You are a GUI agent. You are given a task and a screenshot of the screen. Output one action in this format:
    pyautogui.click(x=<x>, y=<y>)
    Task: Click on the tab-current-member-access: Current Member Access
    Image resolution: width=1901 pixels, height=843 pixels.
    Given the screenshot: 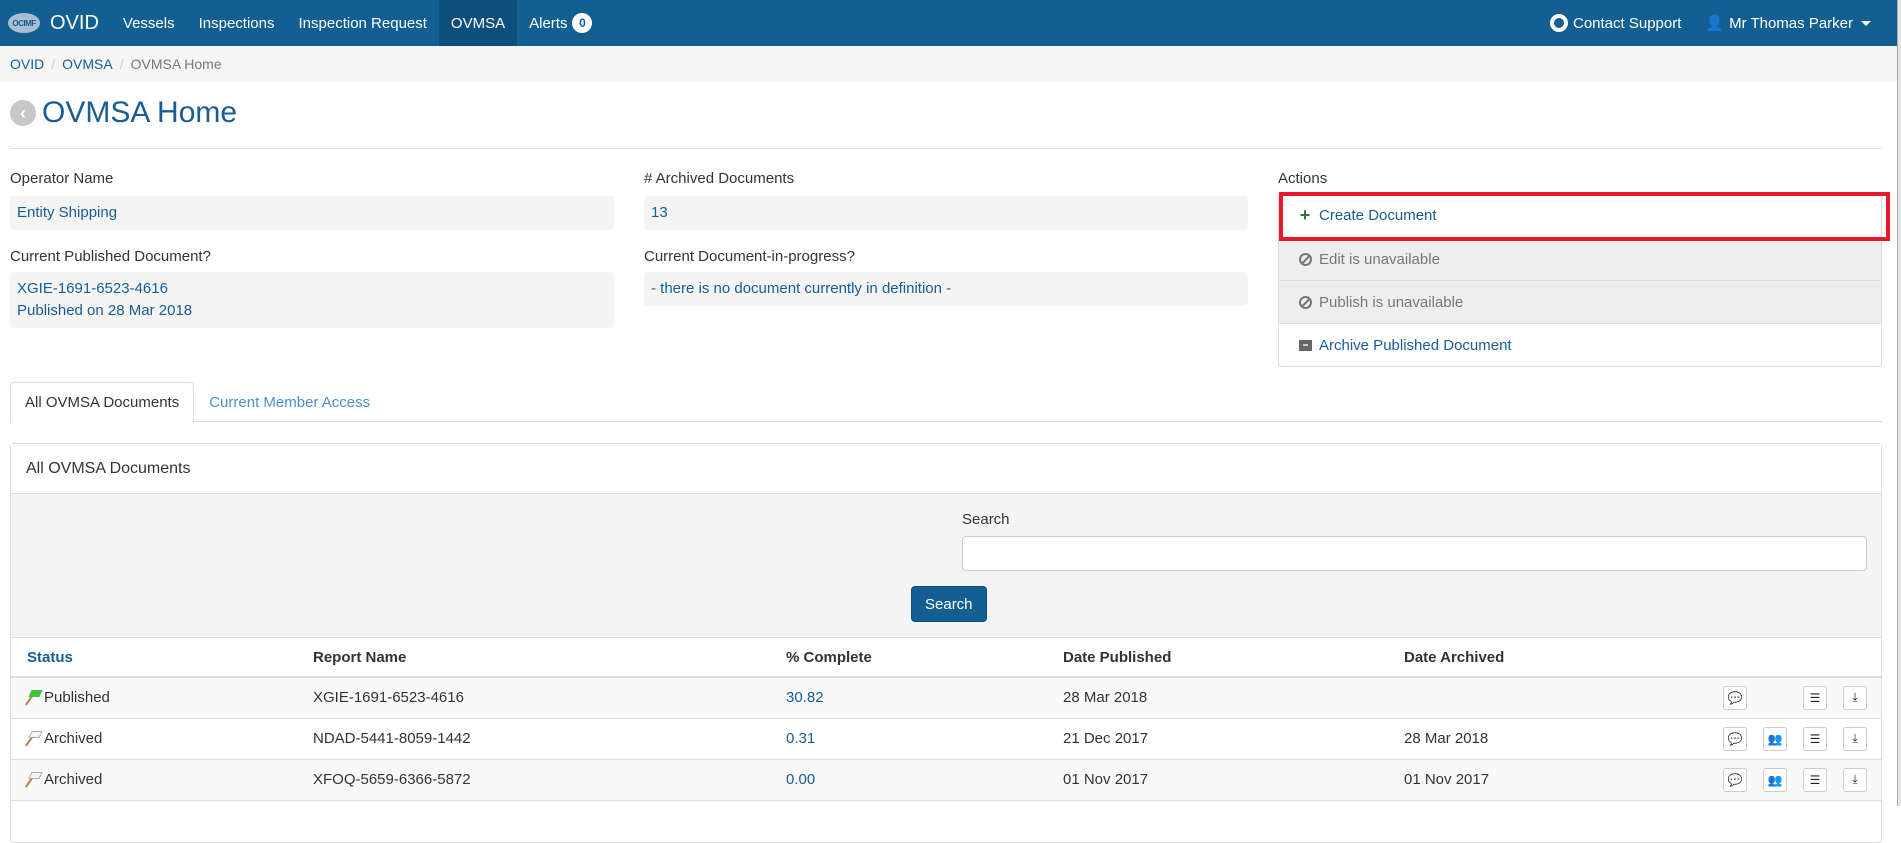 What is the action you would take?
    pyautogui.click(x=289, y=402)
    